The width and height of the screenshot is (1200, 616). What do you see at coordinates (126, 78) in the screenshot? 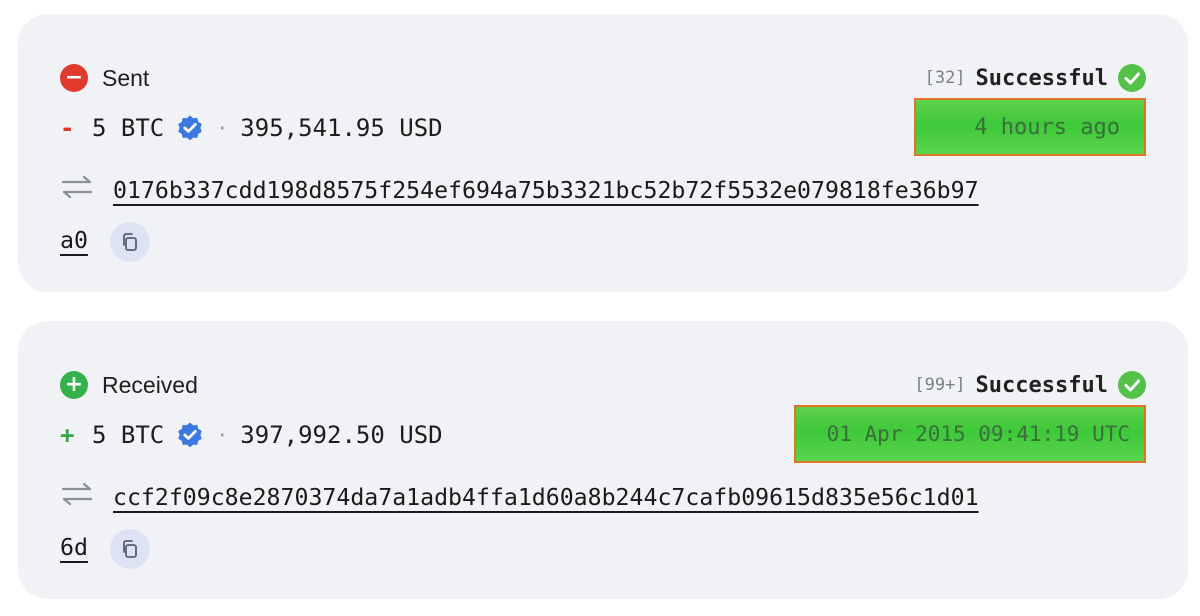
I see `direction-label: Sent` at bounding box center [126, 78].